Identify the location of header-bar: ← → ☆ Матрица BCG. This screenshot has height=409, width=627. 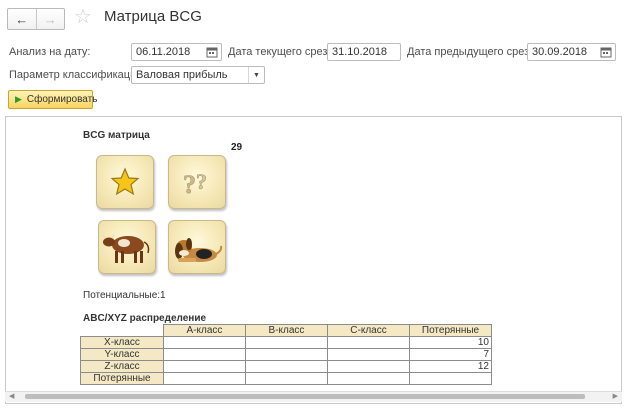
(313, 18).